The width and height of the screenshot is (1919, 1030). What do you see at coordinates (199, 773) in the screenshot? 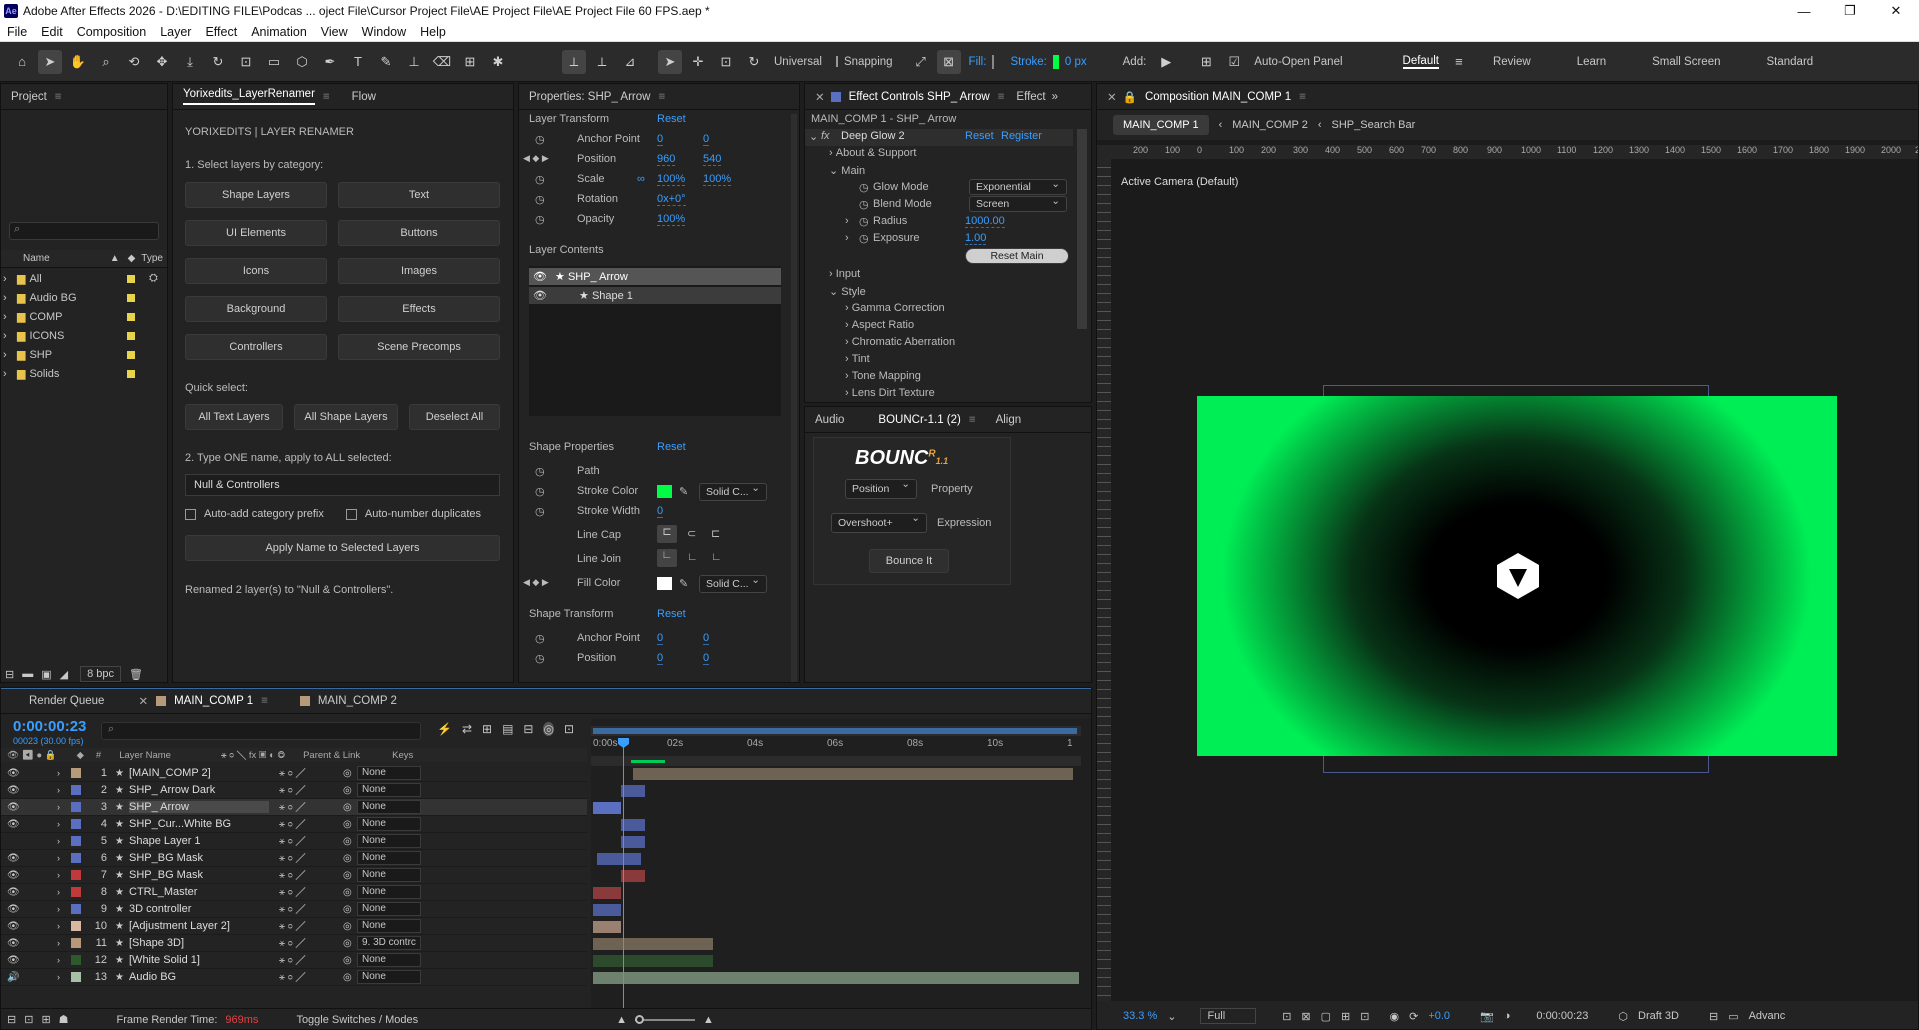
I see `layer-name: [MAIN_COMP 2]` at bounding box center [199, 773].